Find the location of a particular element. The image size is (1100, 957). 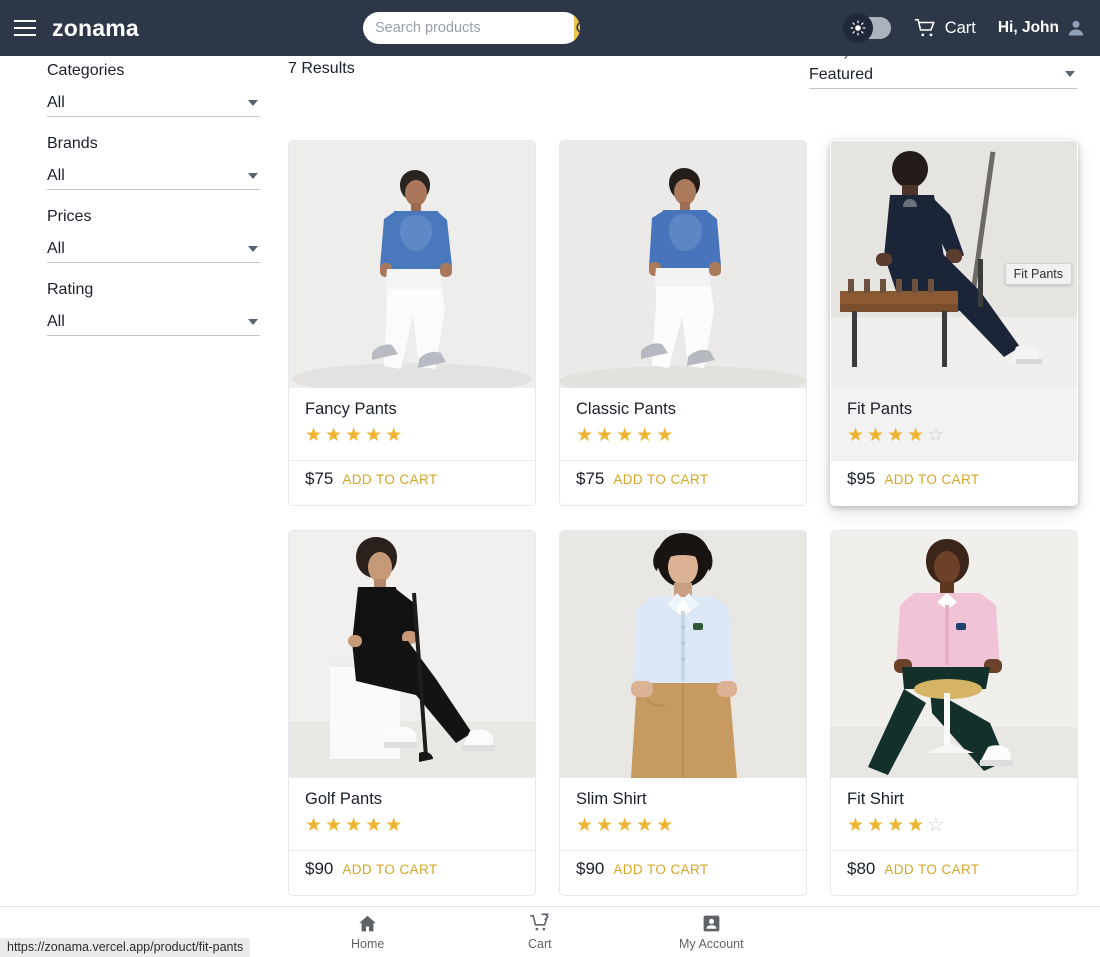

product-price: $90 is located at coordinates (319, 868).